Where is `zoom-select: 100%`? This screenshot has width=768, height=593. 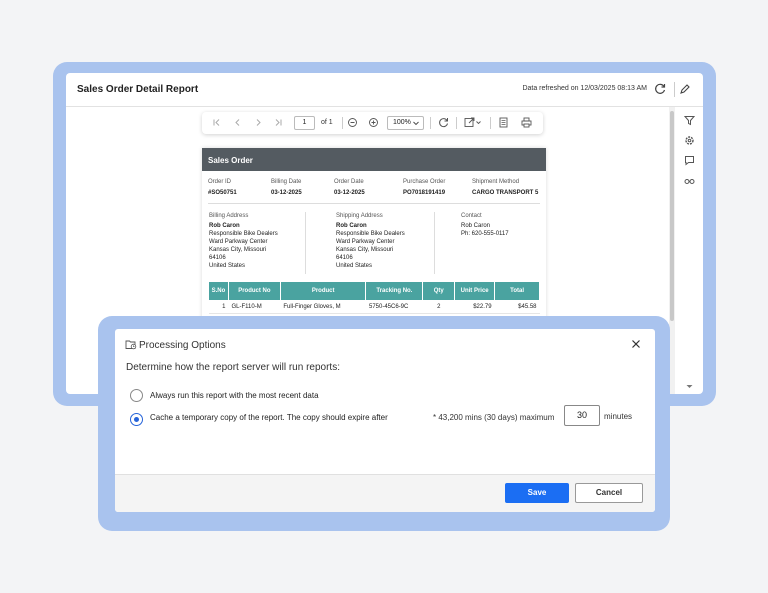
zoom-select: 100% is located at coordinates (405, 123).